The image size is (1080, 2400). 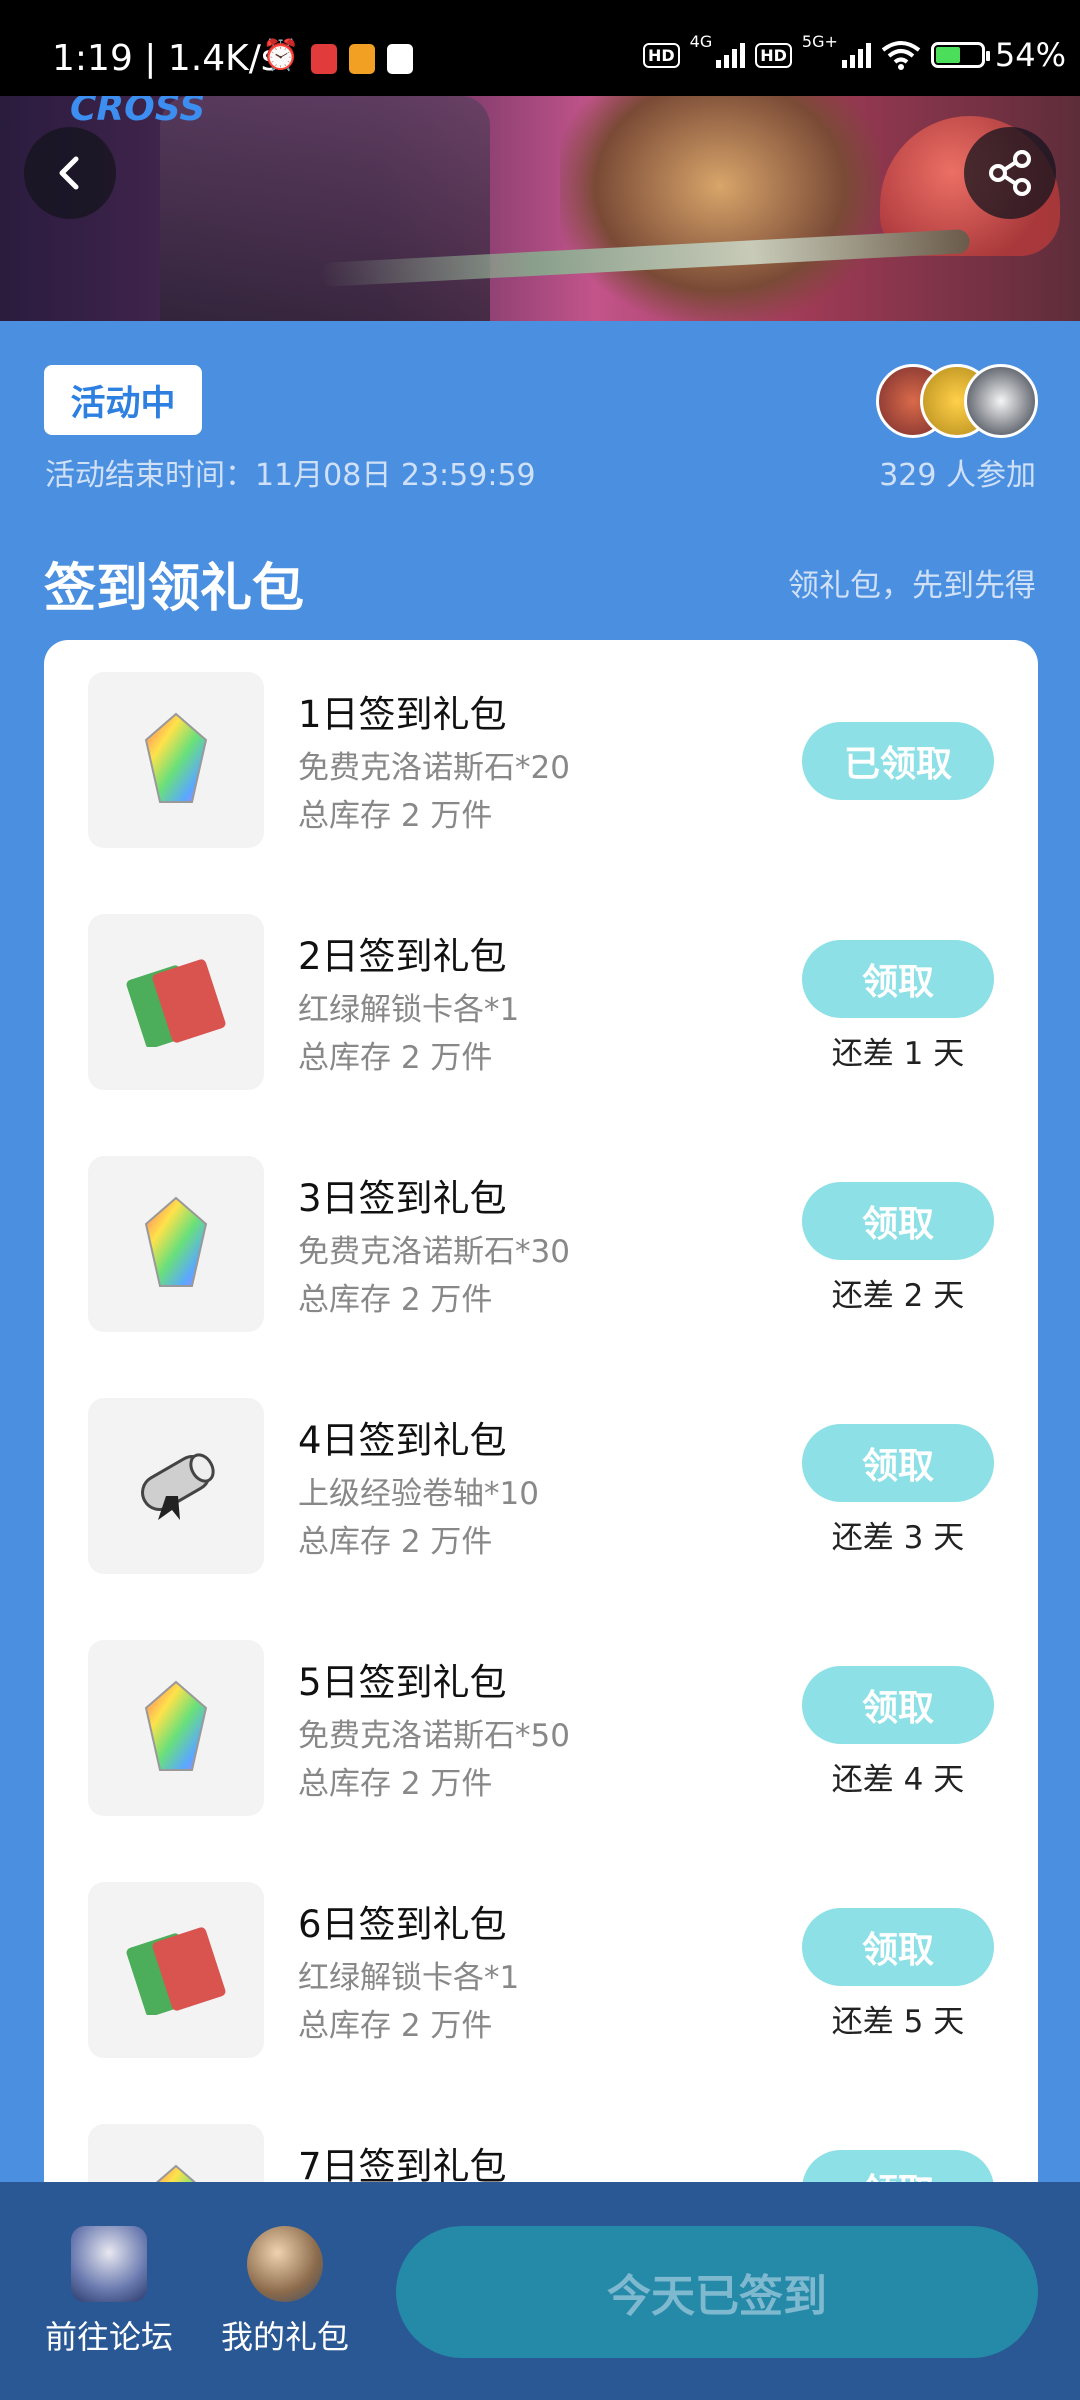 I want to click on network-type-label: 5G+, so click(x=819, y=41).